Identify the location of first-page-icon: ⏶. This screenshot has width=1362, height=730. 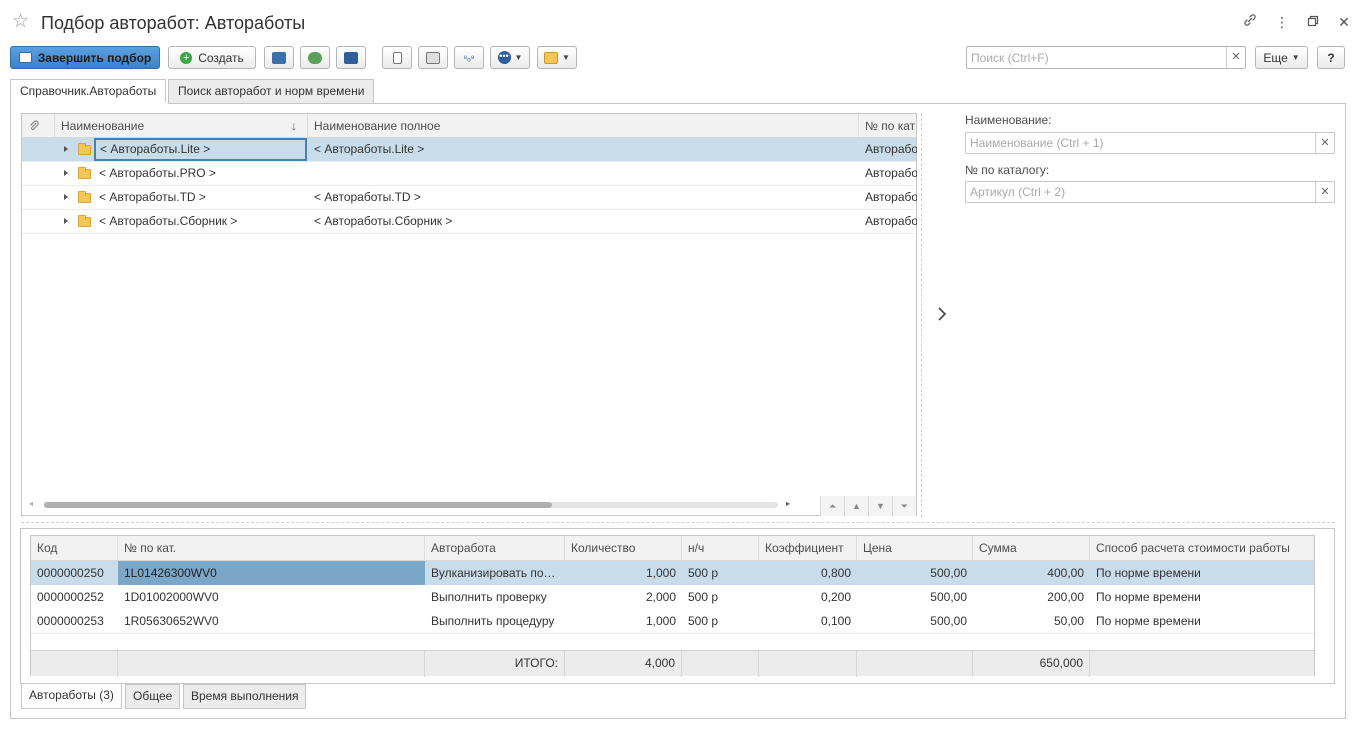
(832, 506).